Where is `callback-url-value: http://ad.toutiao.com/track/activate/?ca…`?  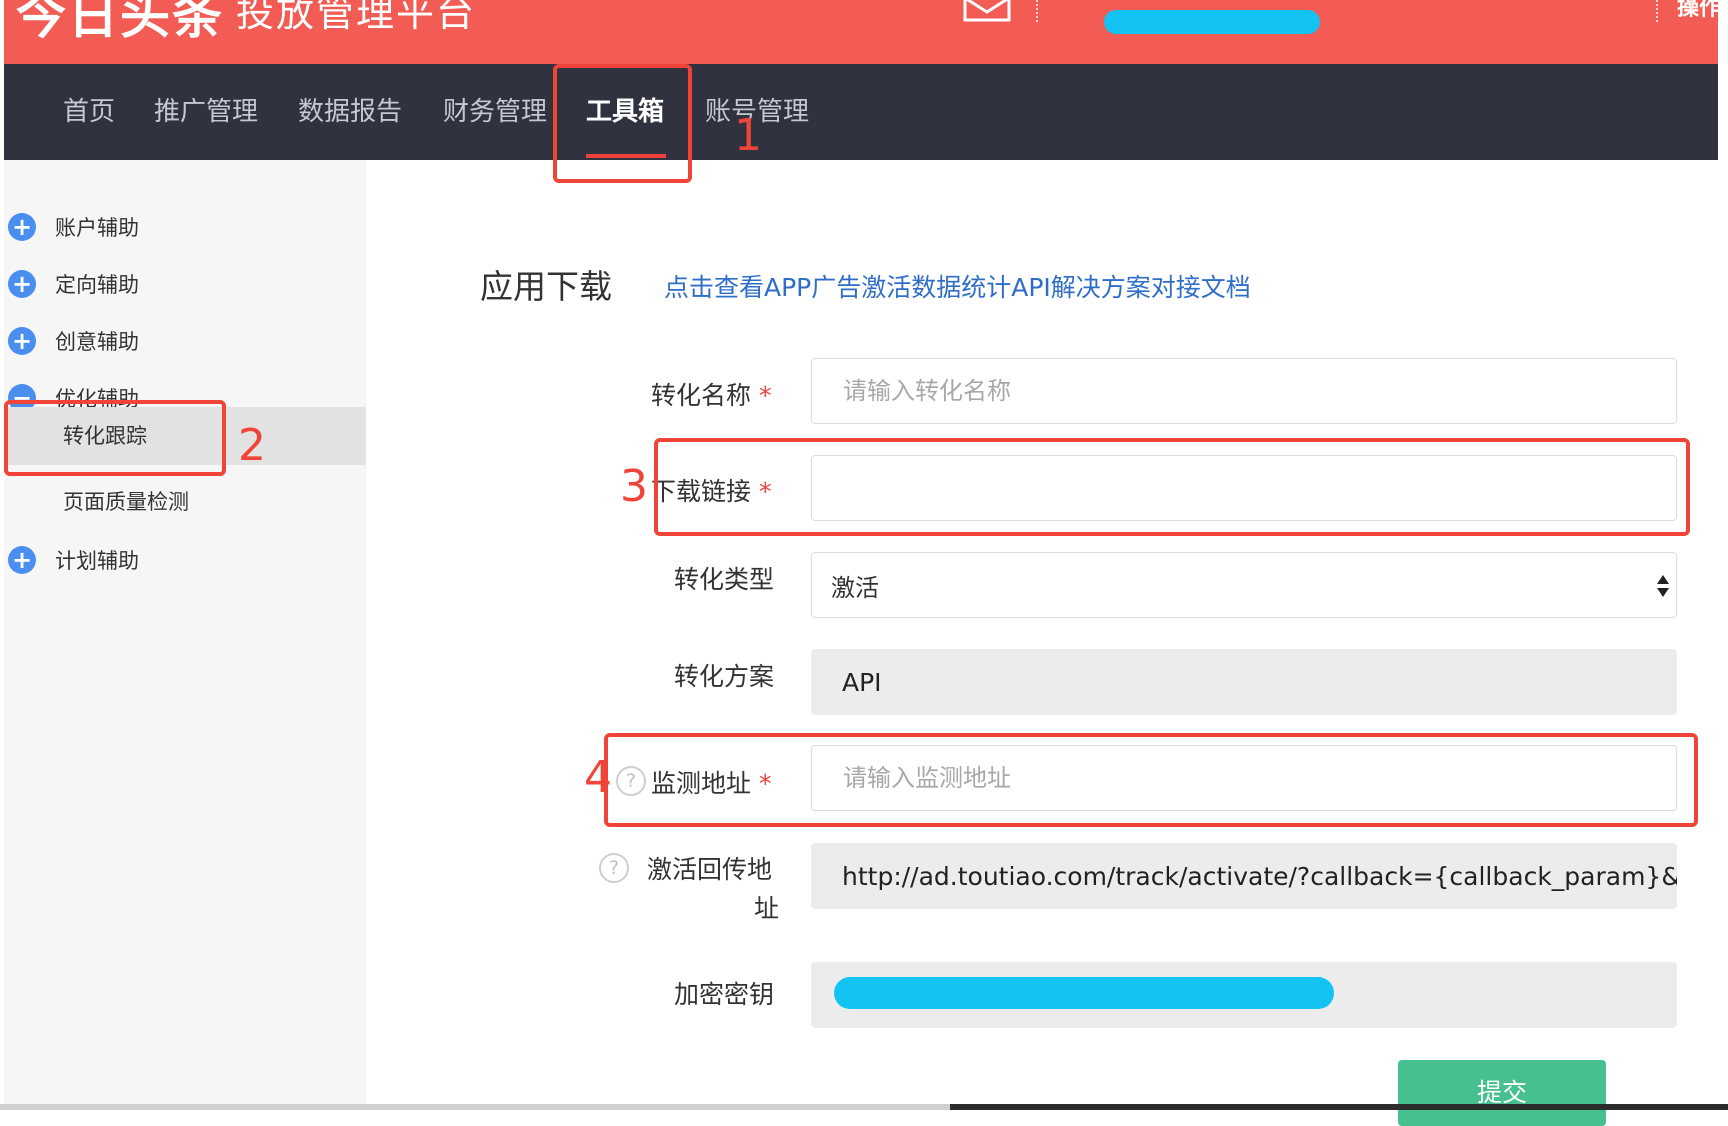 callback-url-value: http://ad.toutiao.com/track/activate/?ca… is located at coordinates (1244, 876).